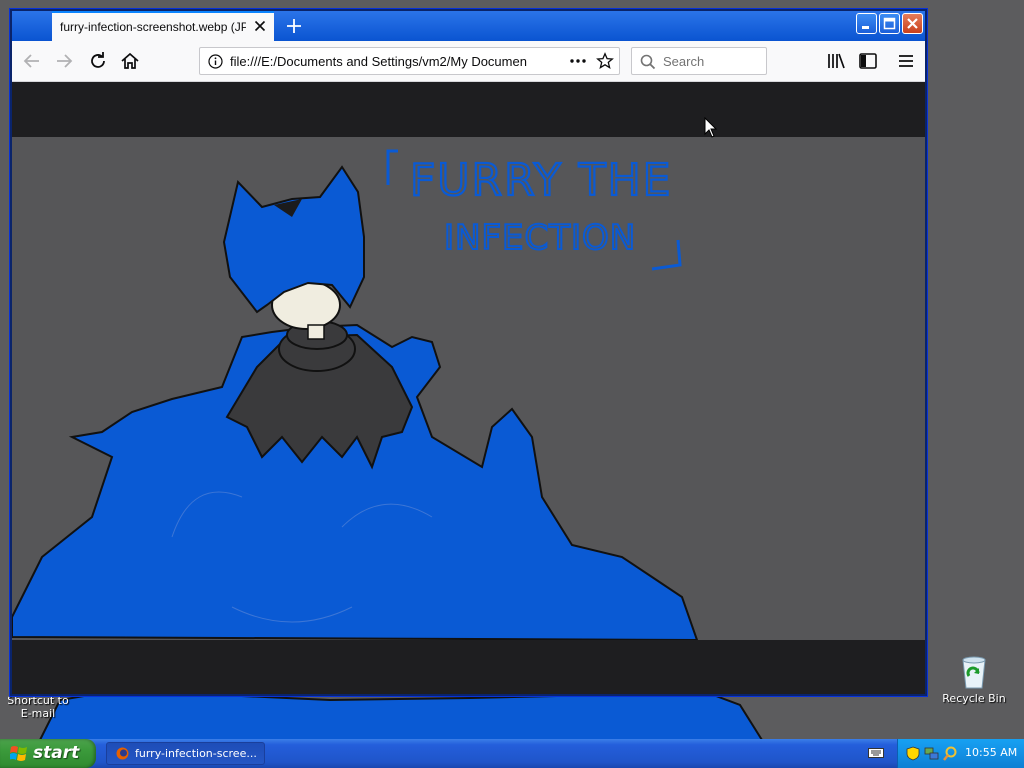  I want to click on reload-icon, so click(98, 61).